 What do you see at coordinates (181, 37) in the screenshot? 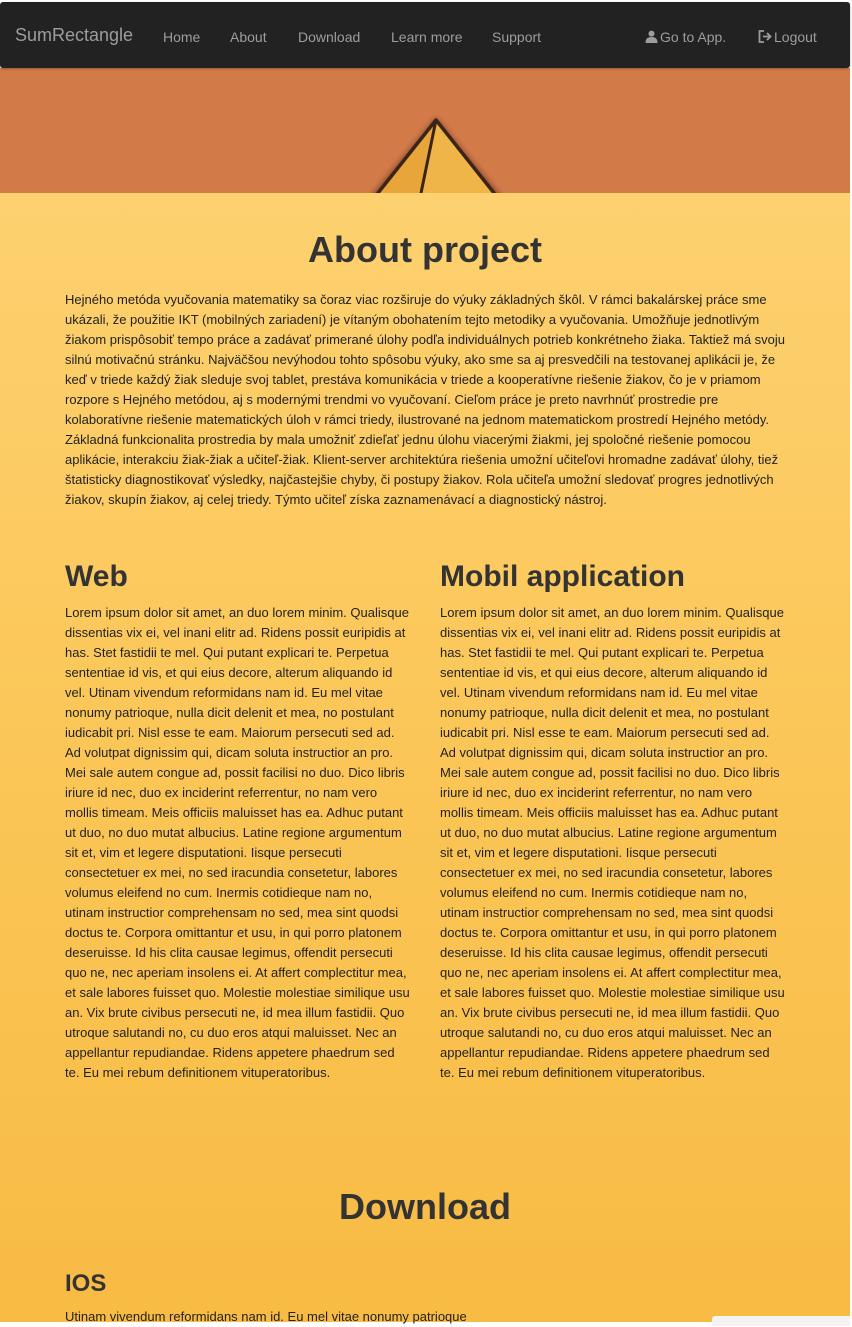
I see `nav-home: Home` at bounding box center [181, 37].